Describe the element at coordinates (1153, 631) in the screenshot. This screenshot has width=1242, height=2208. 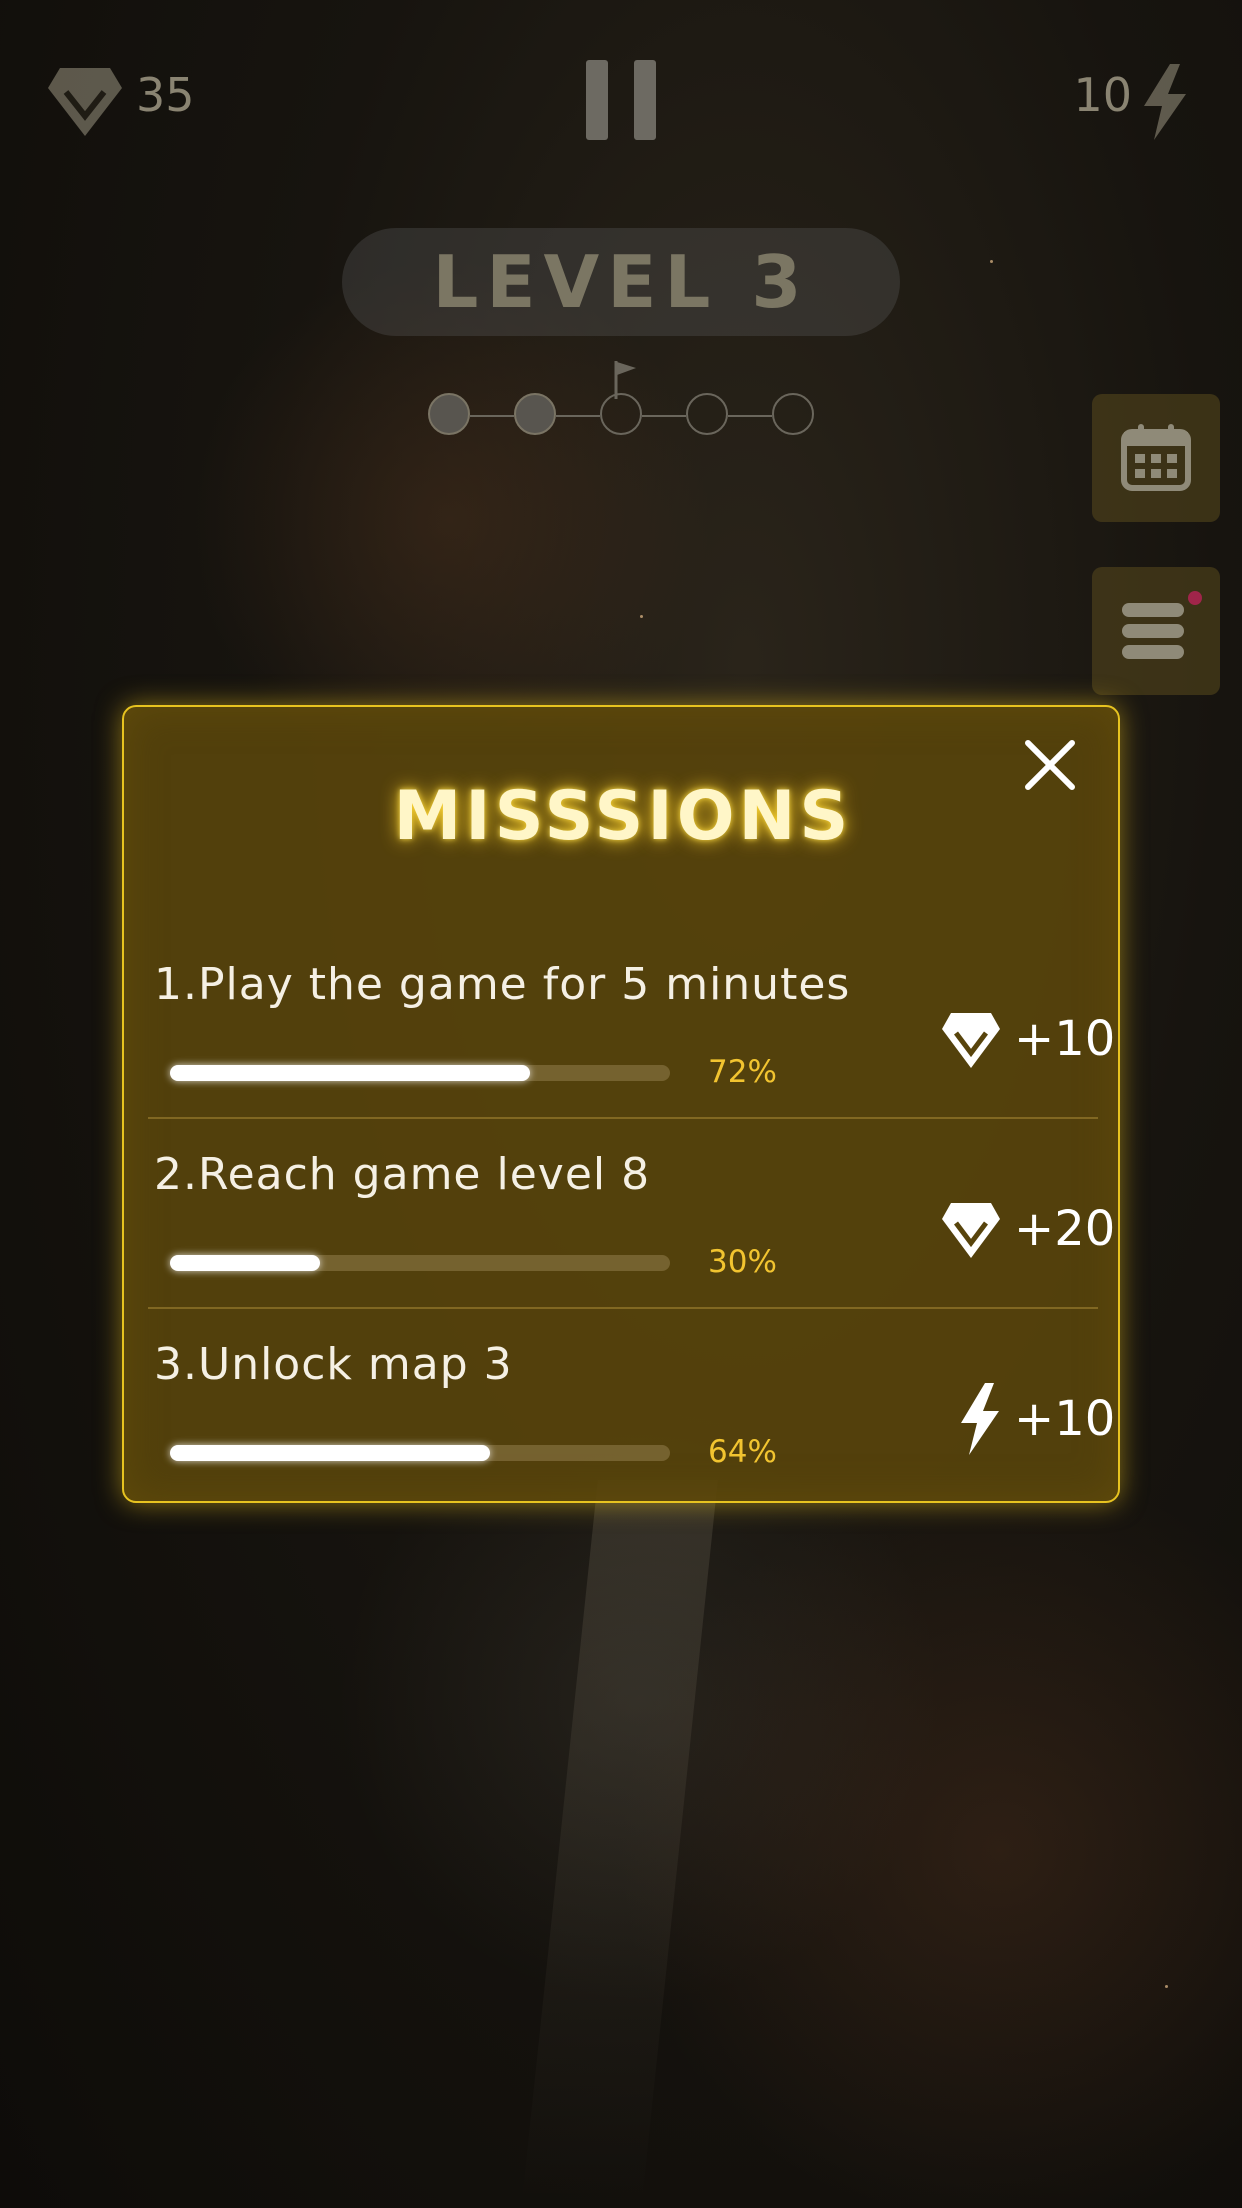
I see `missions-list-icon` at that location.